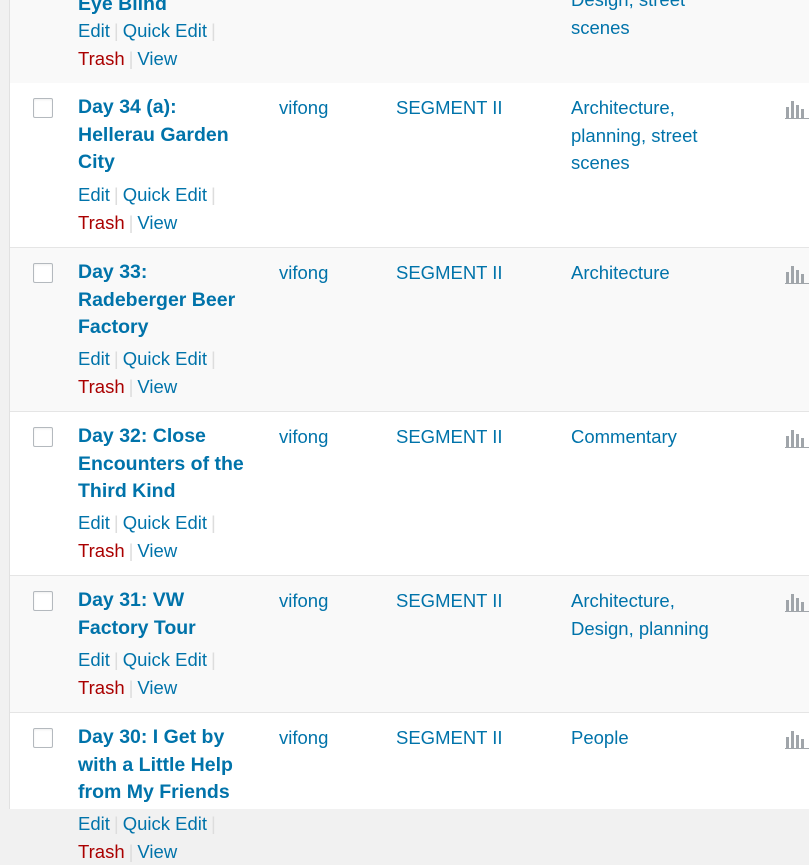  What do you see at coordinates (168, 9) in the screenshot?
I see `post-title-link: Eye Blind` at bounding box center [168, 9].